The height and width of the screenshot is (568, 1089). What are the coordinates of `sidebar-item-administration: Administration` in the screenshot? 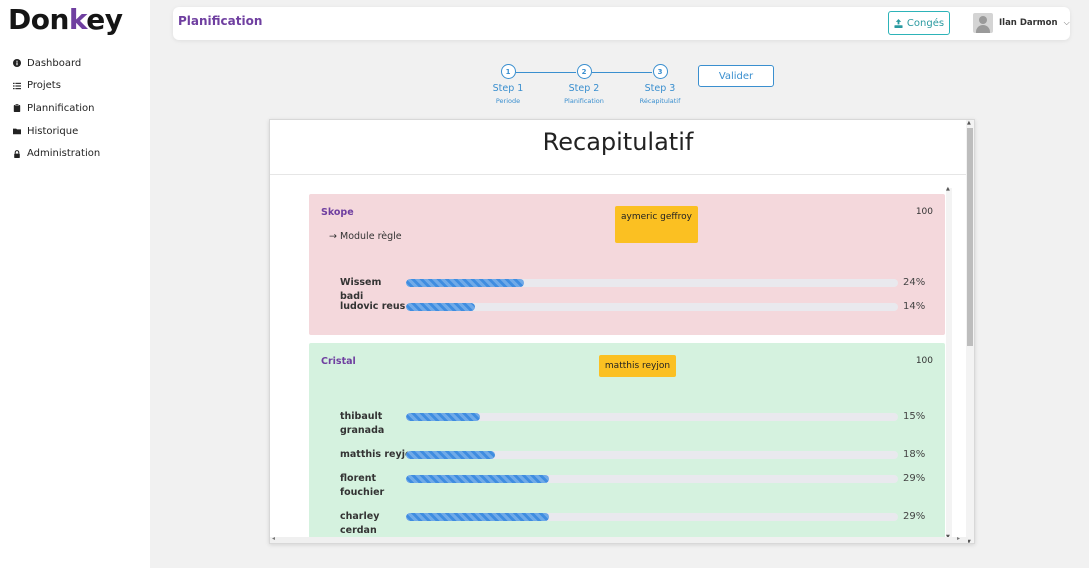 It's located at (55, 153).